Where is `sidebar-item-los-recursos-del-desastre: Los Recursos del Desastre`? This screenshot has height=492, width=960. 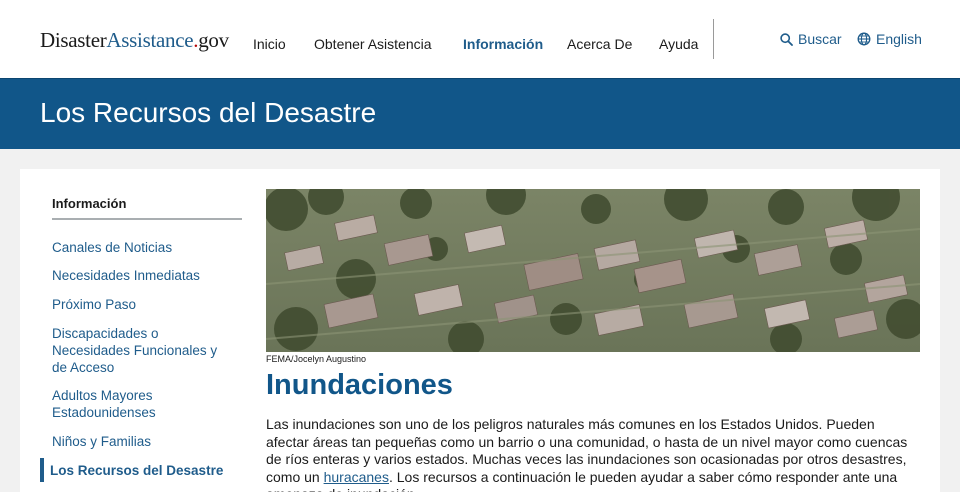
sidebar-item-los-recursos-del-desastre: Los Recursos del Desastre is located at coordinates (145, 470).